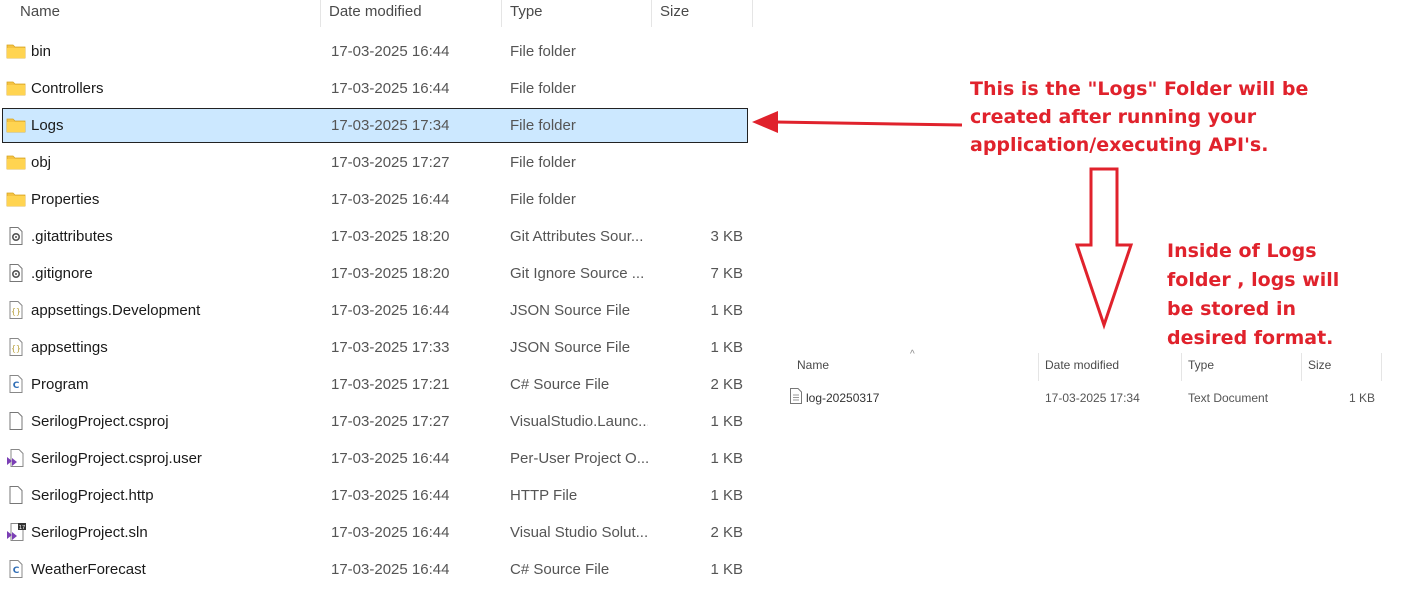  What do you see at coordinates (1361, 398) in the screenshot?
I see `file-size: 1 KB` at bounding box center [1361, 398].